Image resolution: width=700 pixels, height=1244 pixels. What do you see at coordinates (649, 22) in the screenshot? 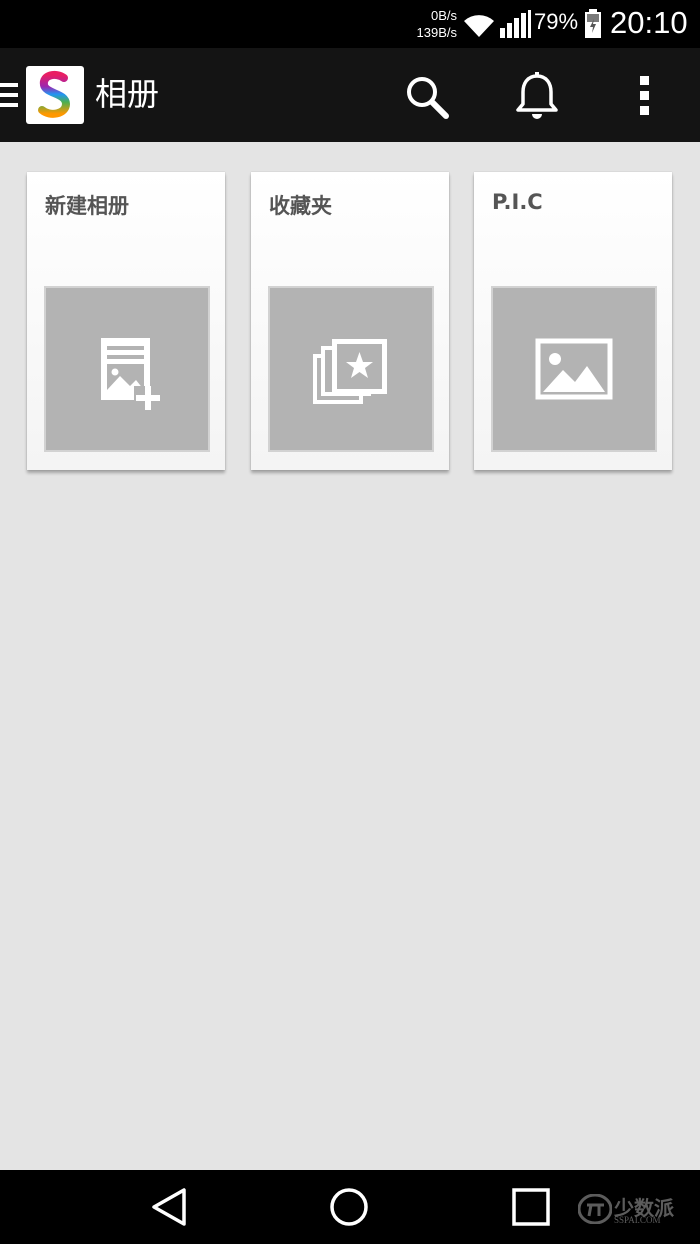
I see `clock: 20:10` at bounding box center [649, 22].